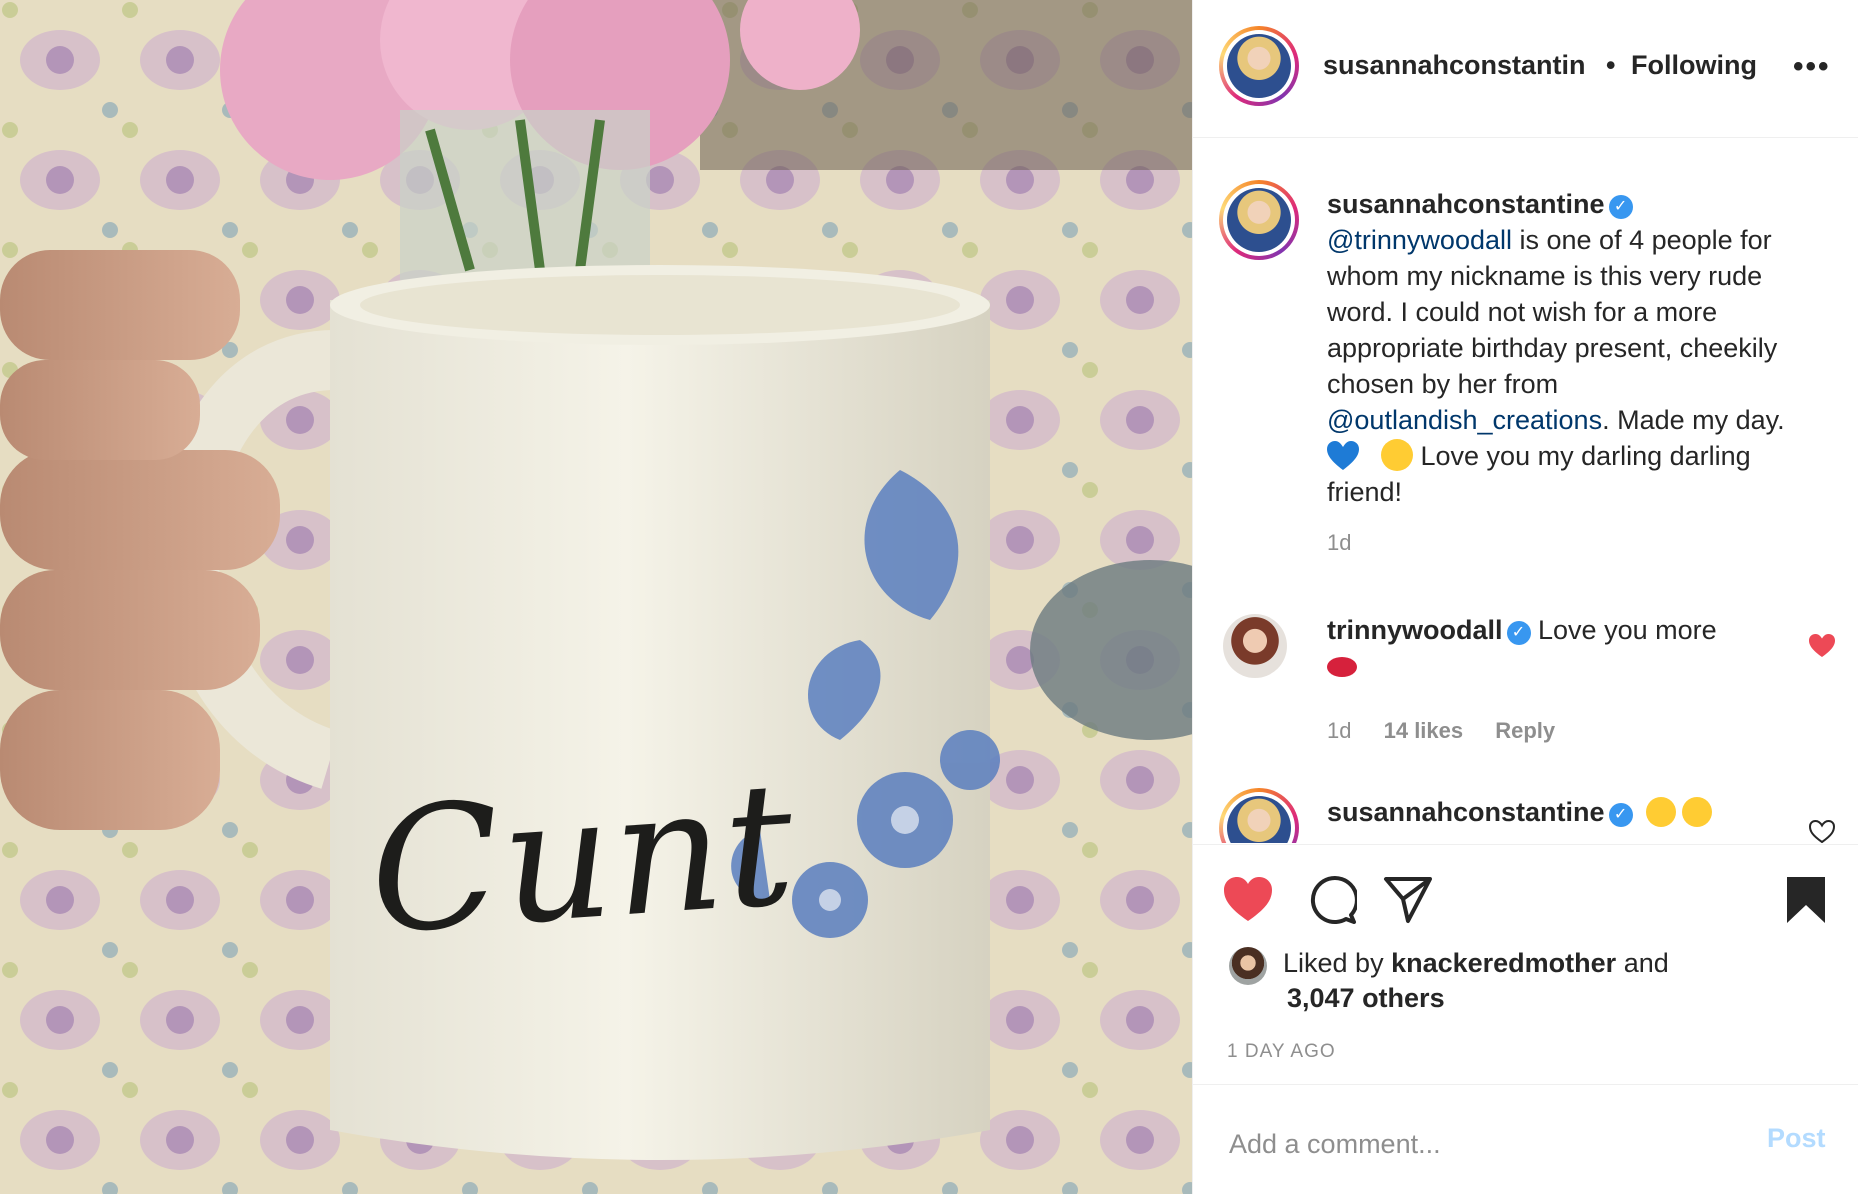  What do you see at coordinates (1796, 1138) in the screenshot?
I see `post-comment-button: Post` at bounding box center [1796, 1138].